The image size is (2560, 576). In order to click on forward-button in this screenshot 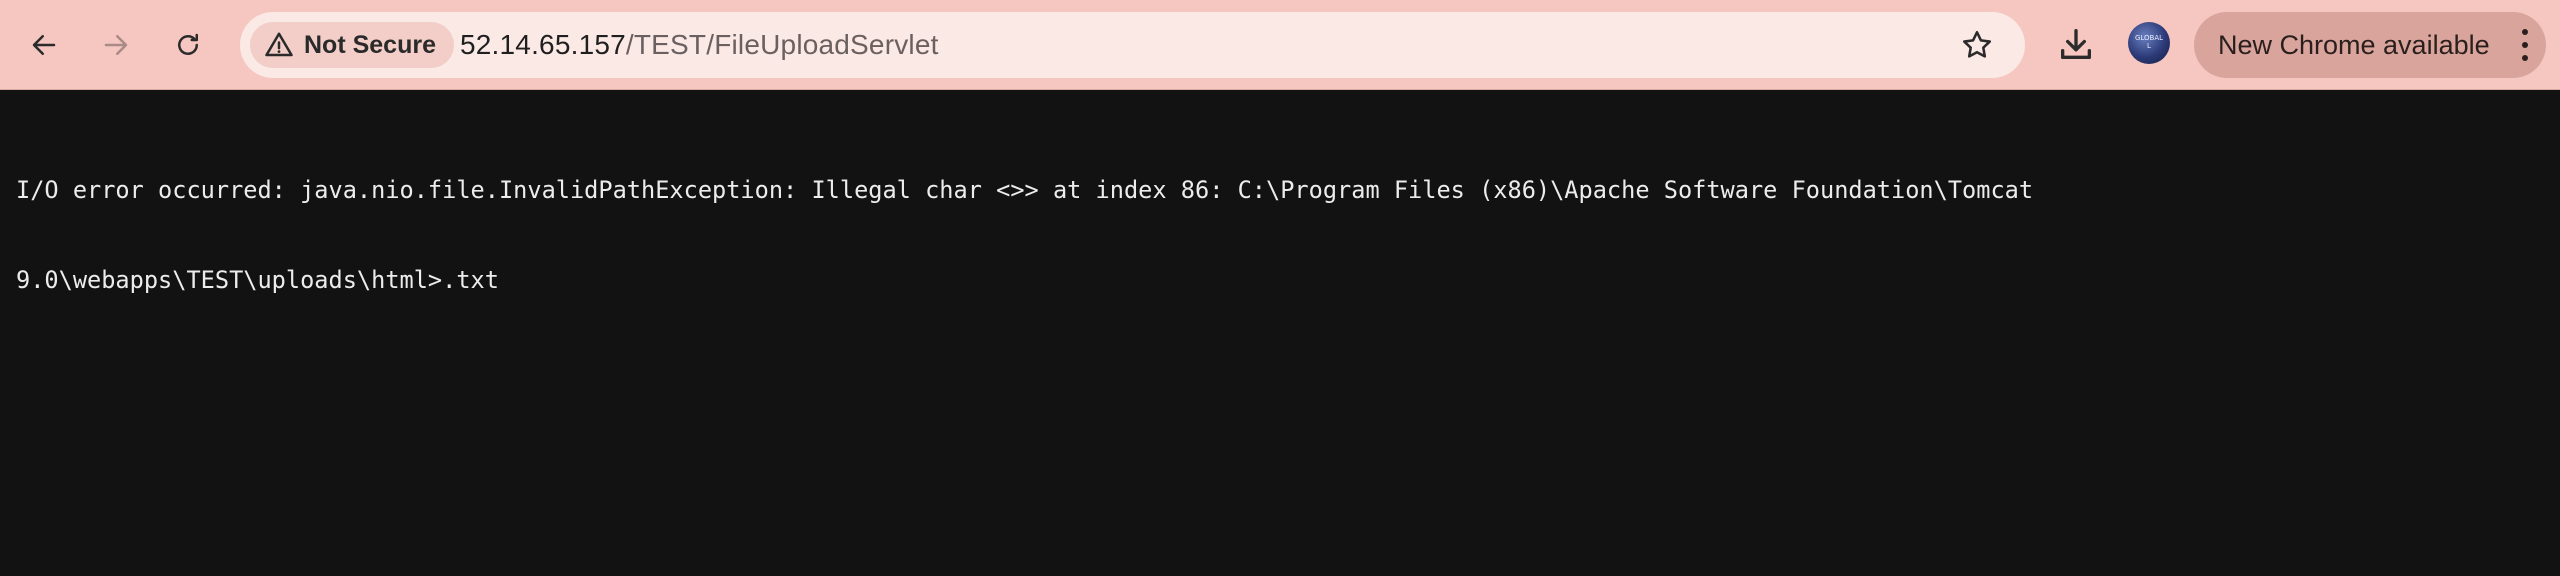, I will do `click(116, 45)`.